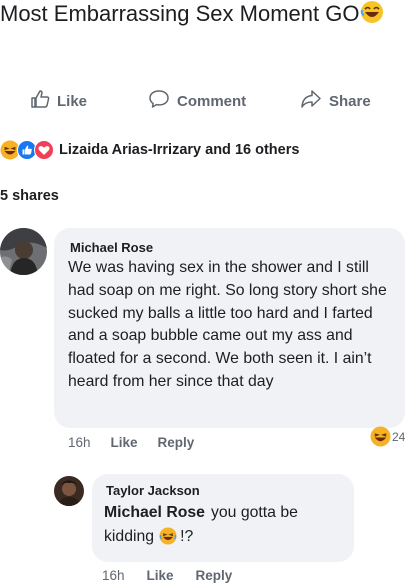 The image size is (405, 584). What do you see at coordinates (179, 150) in the screenshot?
I see `reactions-text: Lizaida Arias-Irrizary and 16 others` at bounding box center [179, 150].